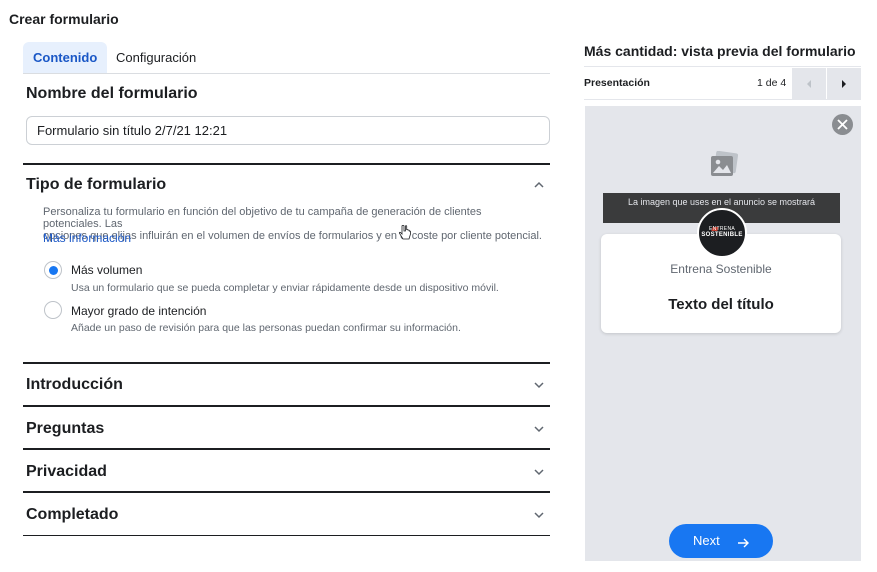 This screenshot has height=572, width=877. Describe the element at coordinates (106, 270) in the screenshot. I see `radio-label: Más volumen` at that location.